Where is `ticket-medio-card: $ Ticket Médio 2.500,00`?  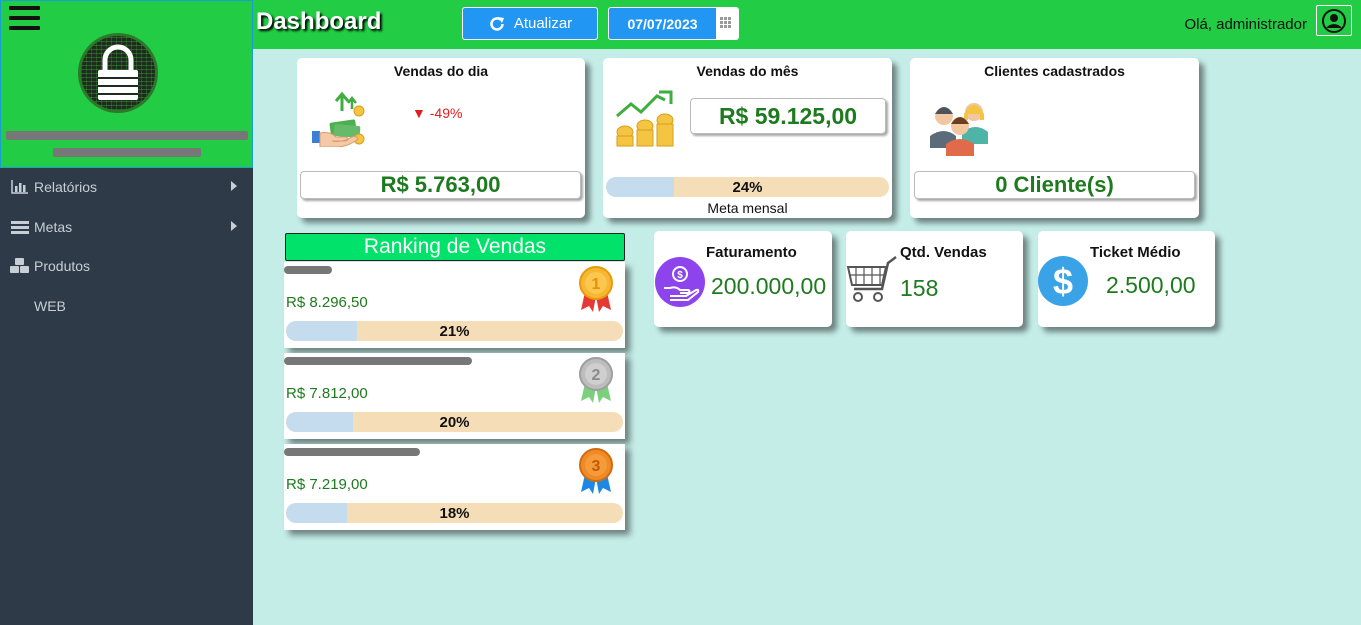
ticket-medio-card: $ Ticket Médio 2.500,00 is located at coordinates (1126, 279).